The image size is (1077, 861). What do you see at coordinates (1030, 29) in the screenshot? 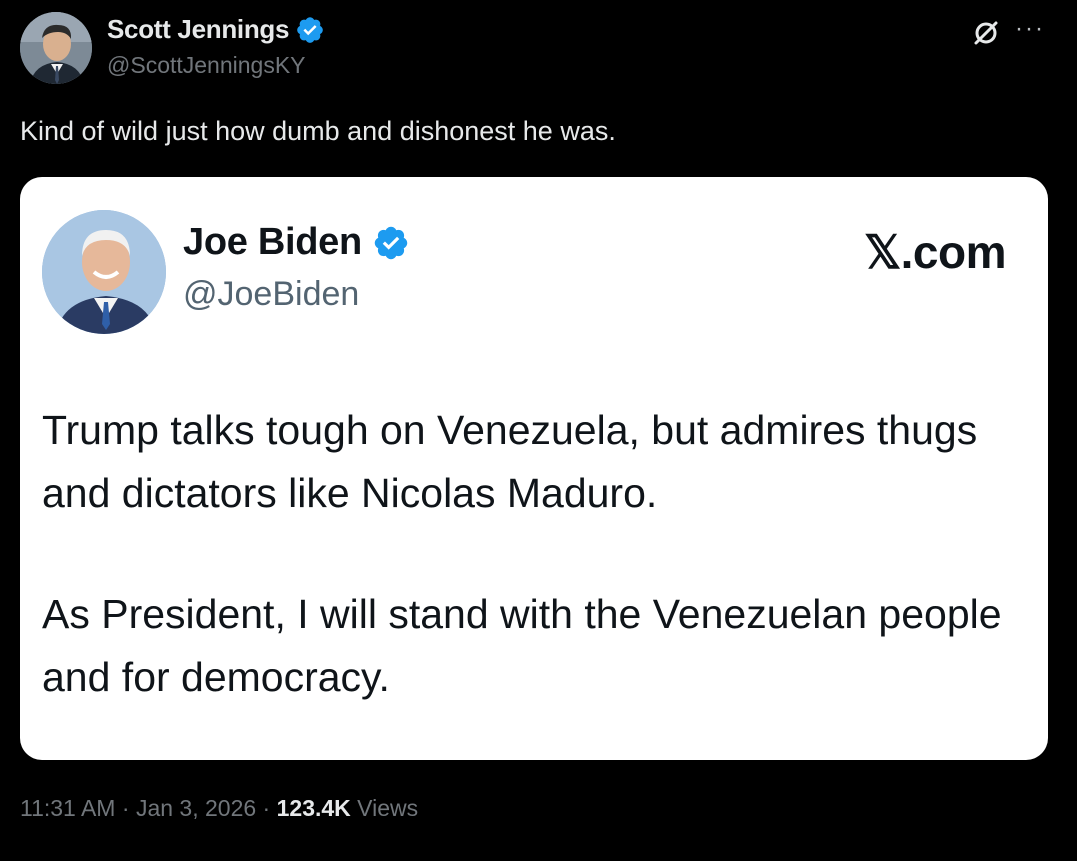
I see `more-icon: ···` at bounding box center [1030, 29].